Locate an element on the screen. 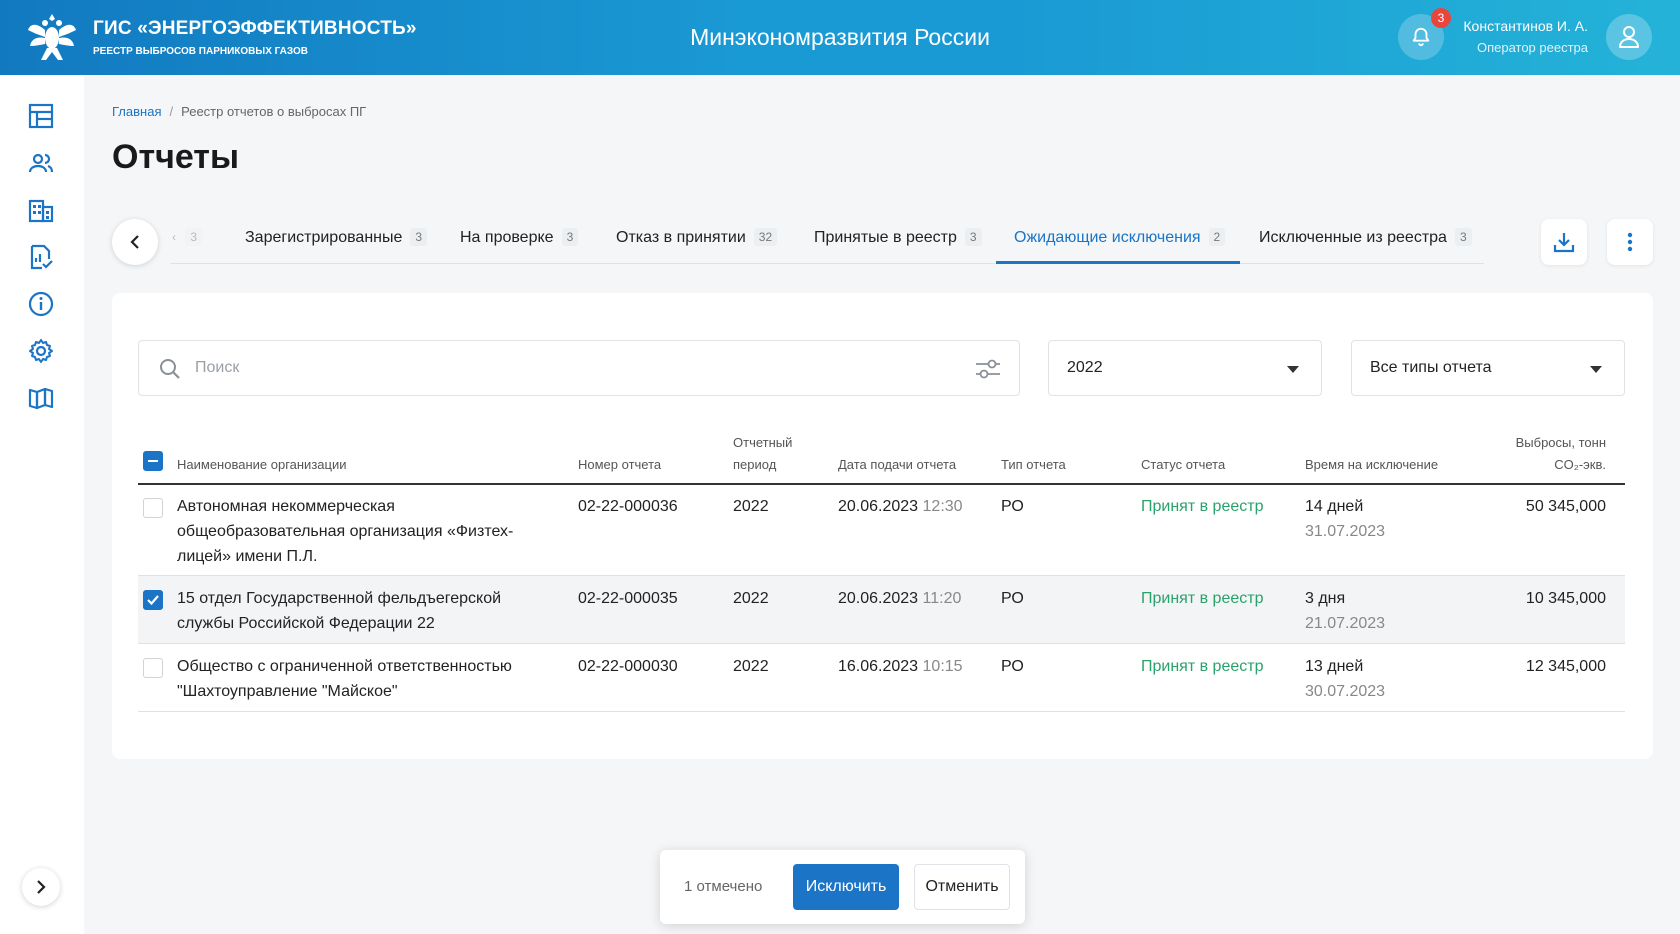 The width and height of the screenshot is (1680, 934). table-row-date: 16.06.2023 10:15 is located at coordinates (900, 666).